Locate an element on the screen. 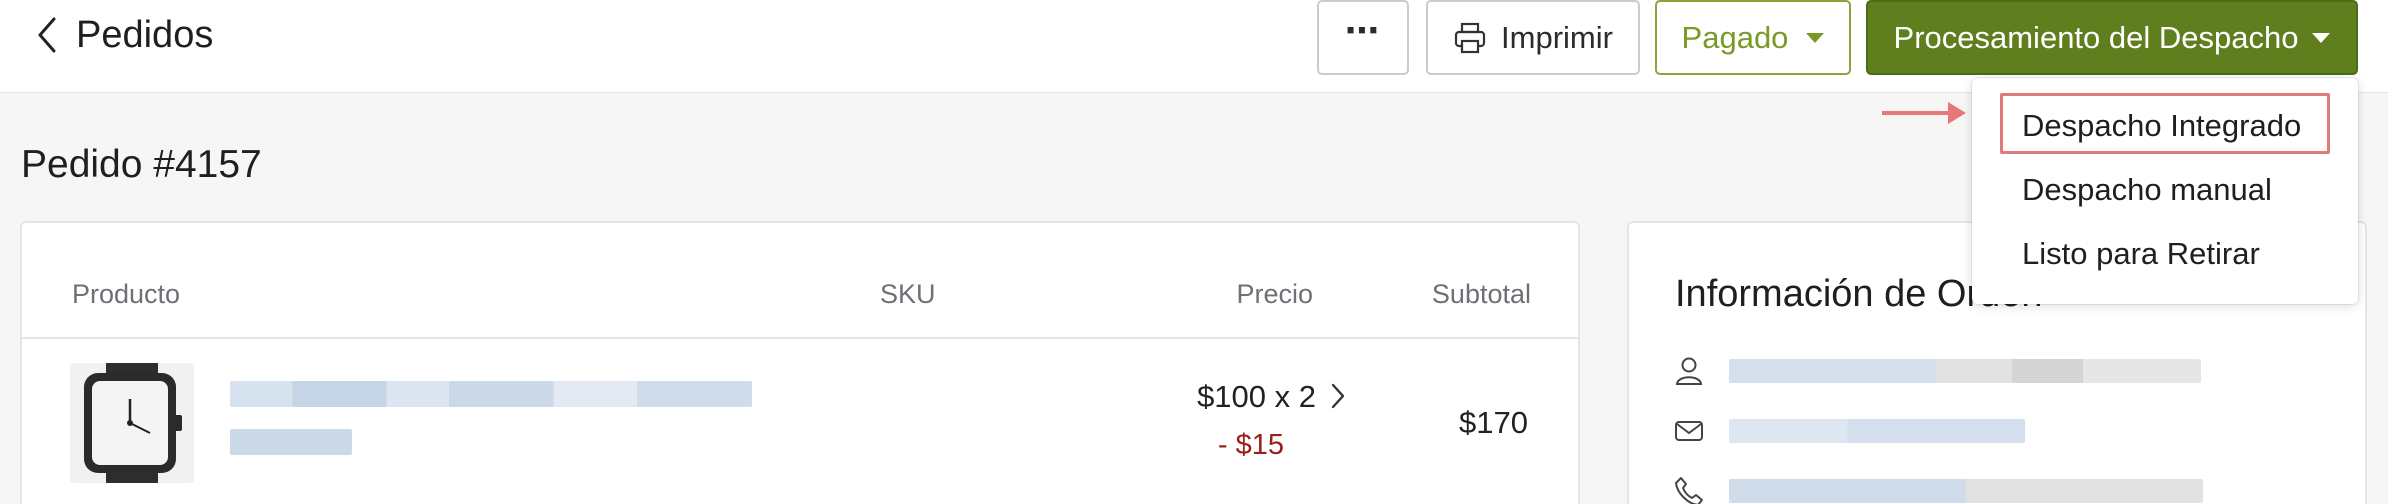 Image resolution: width=2388 pixels, height=504 pixels. annotation-arrow is located at coordinates (1917, 113).